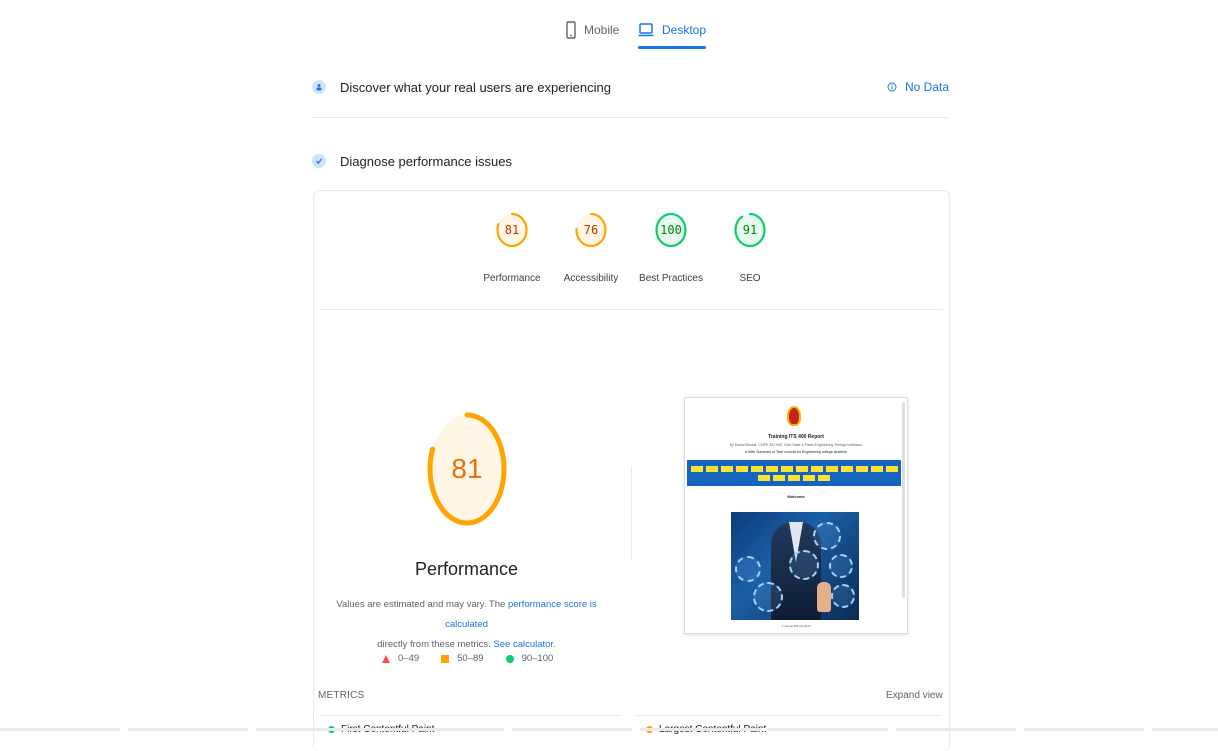  Describe the element at coordinates (422, 604) in the screenshot. I see `desc-text: Values are estimated and may vary. The` at that location.